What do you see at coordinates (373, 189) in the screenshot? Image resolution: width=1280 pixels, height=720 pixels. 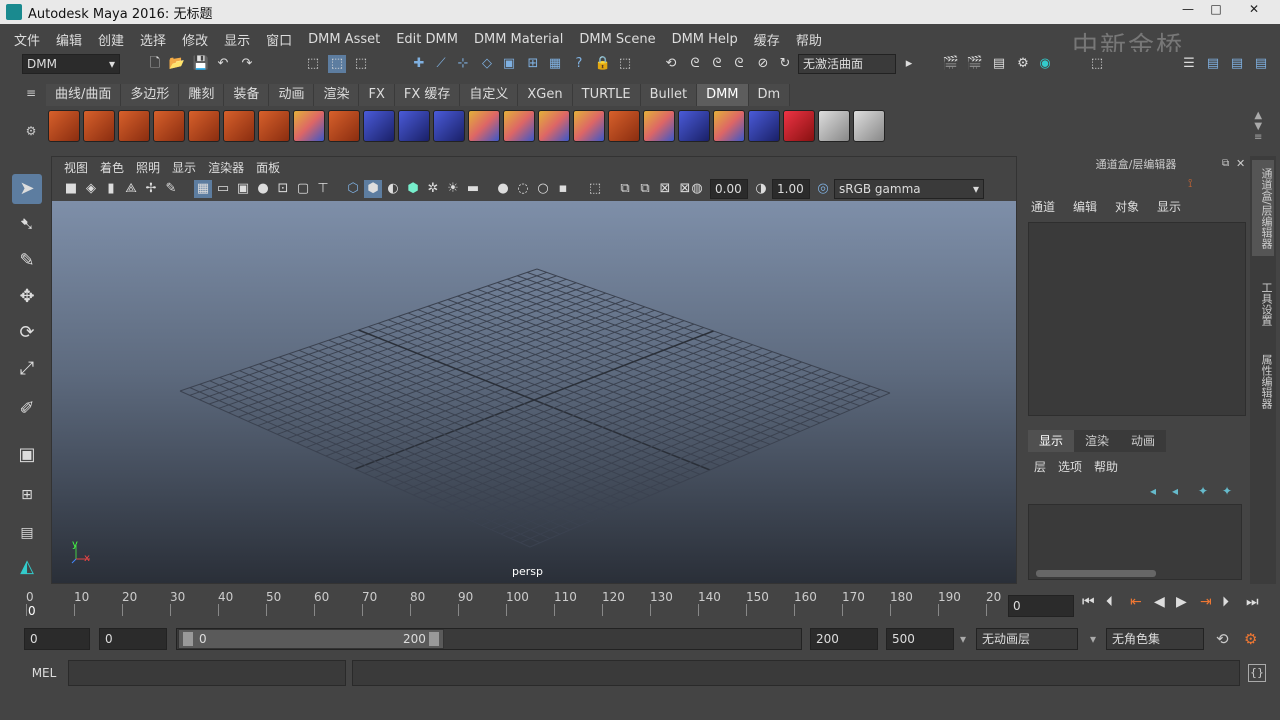 I see `smooth-shade-icon: ⬢` at bounding box center [373, 189].